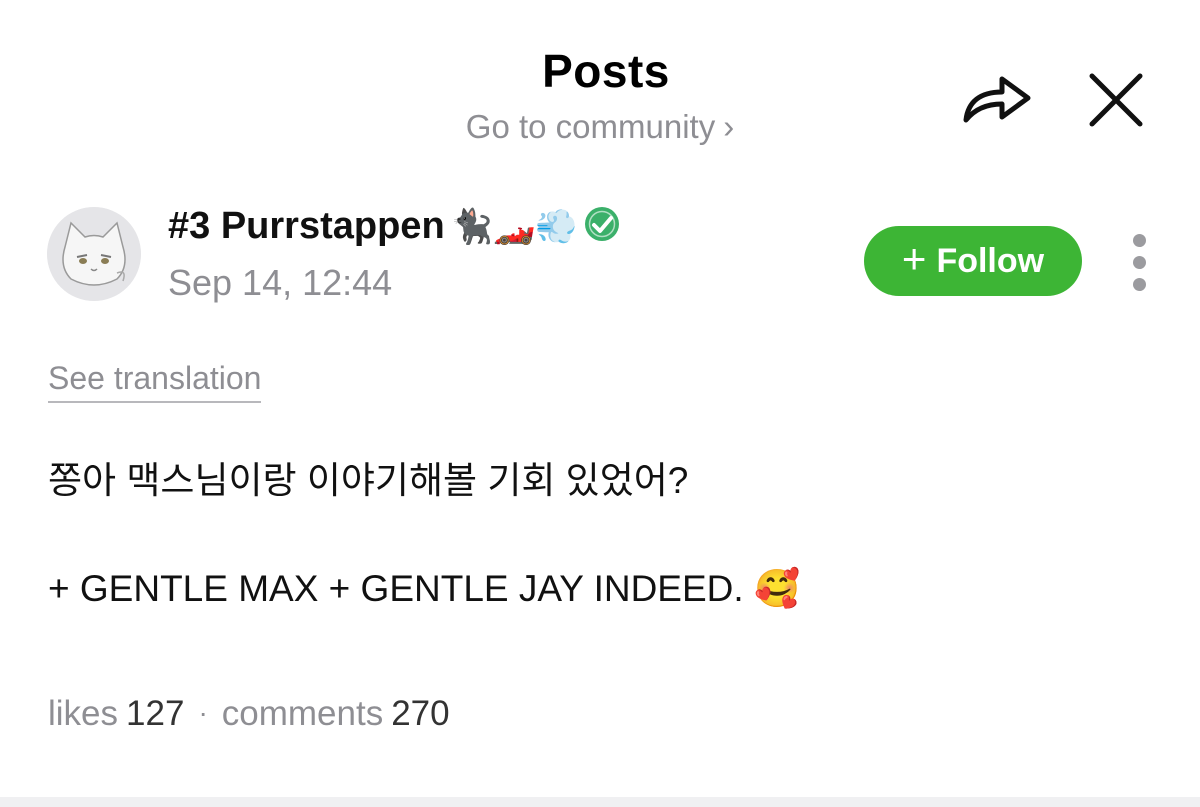 Image resolution: width=1200 pixels, height=807 pixels. I want to click on author-avatar, so click(94, 254).